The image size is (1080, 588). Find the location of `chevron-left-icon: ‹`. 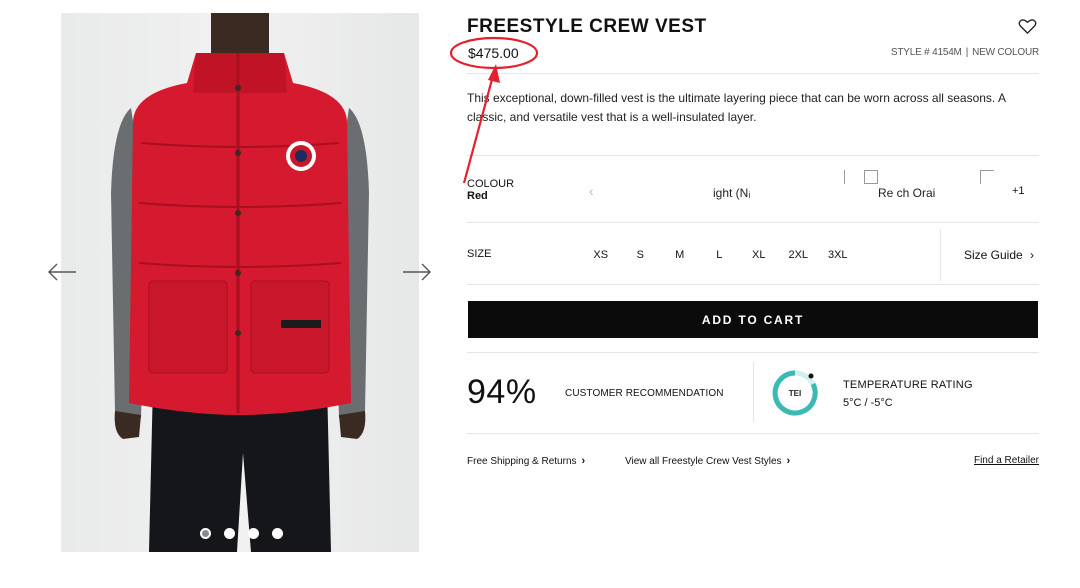

chevron-left-icon: ‹ is located at coordinates (591, 191).